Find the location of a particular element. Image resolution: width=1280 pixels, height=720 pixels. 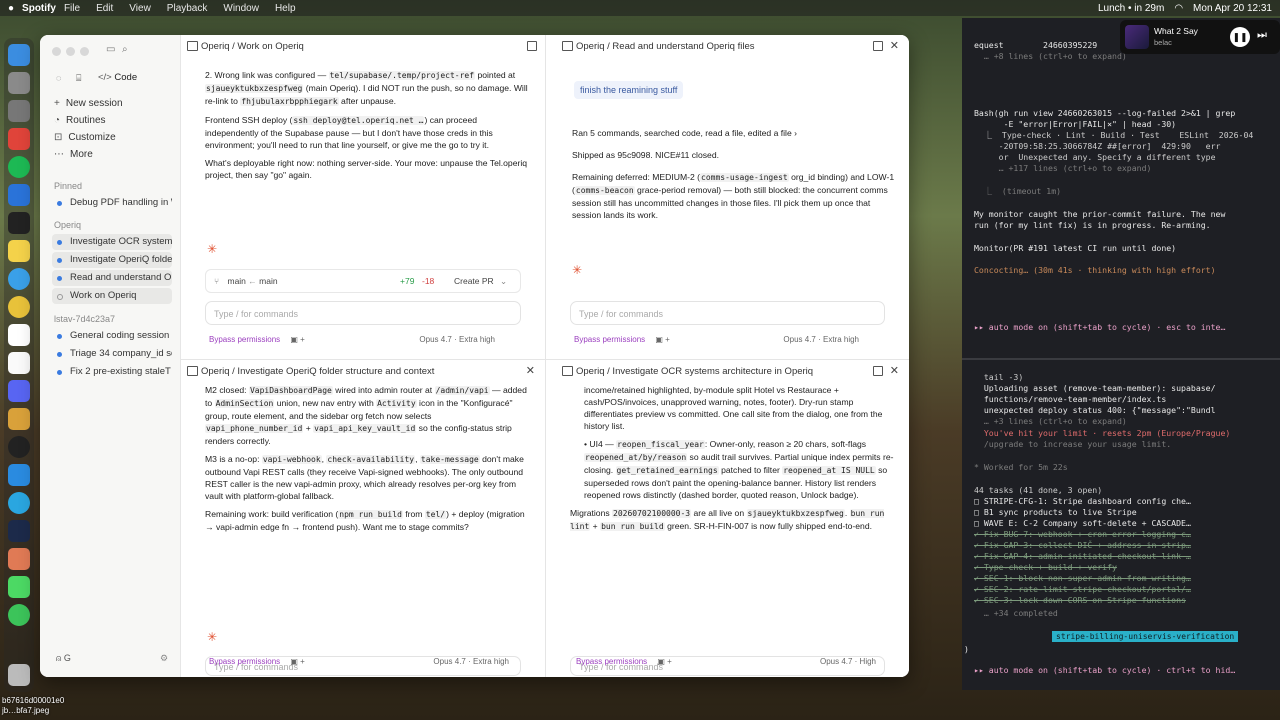

github-icon is located at coordinates (19, 447).